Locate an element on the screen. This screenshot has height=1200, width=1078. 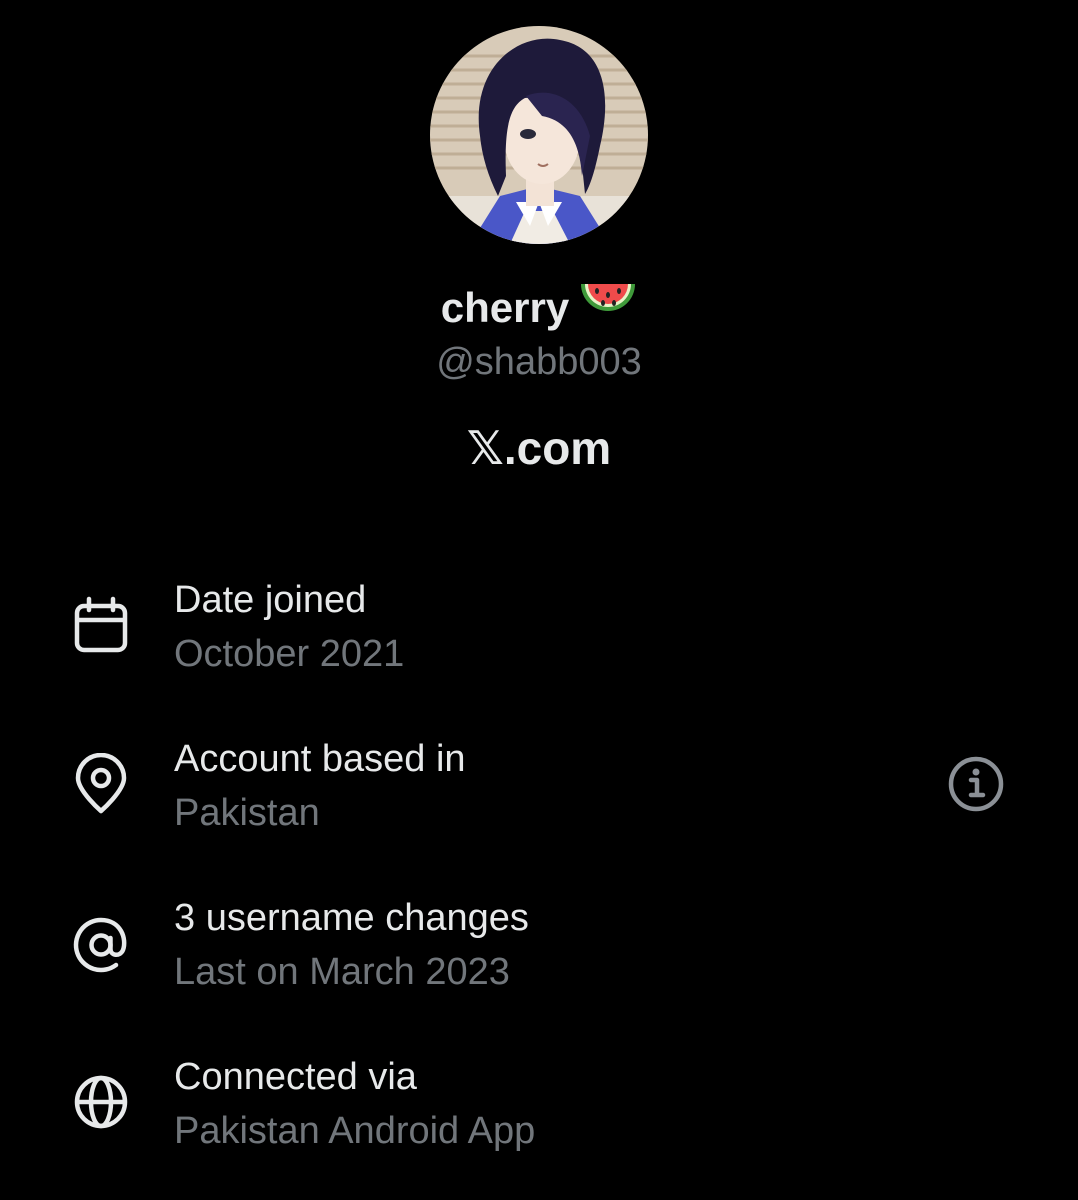
display-name-row: cherry is located at coordinates (539, 309).